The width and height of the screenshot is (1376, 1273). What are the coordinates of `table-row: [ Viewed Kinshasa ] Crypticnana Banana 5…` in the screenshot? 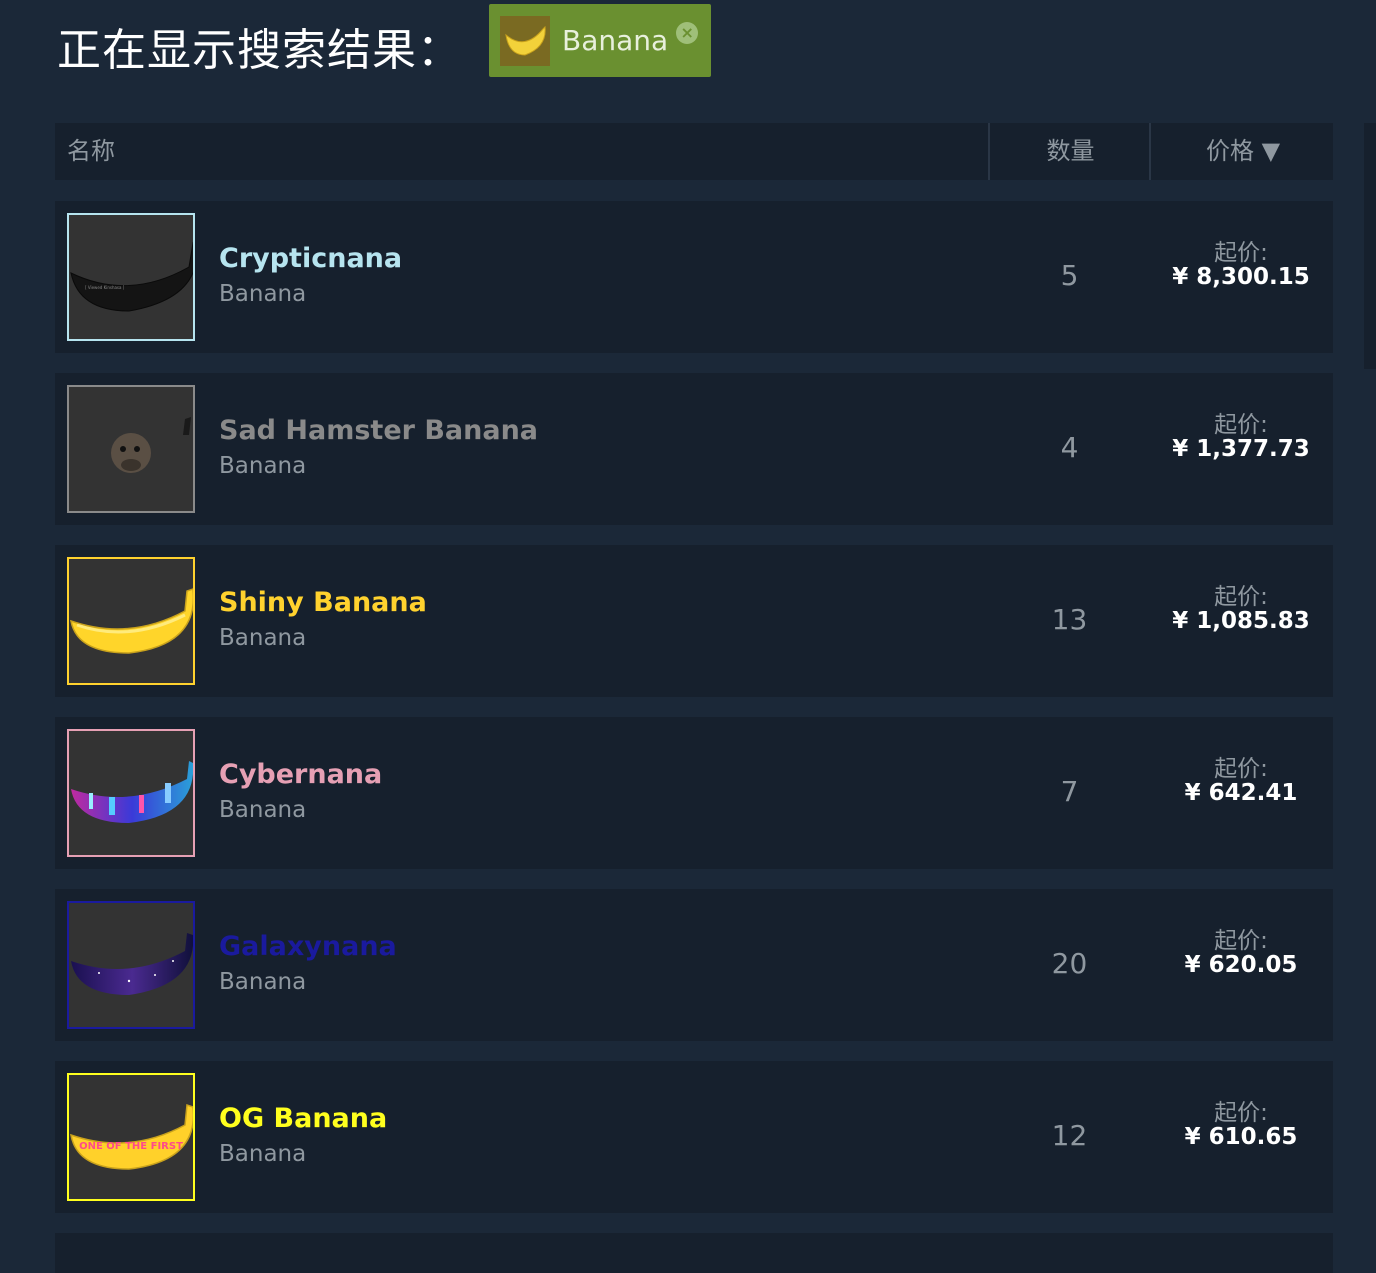 It's located at (694, 277).